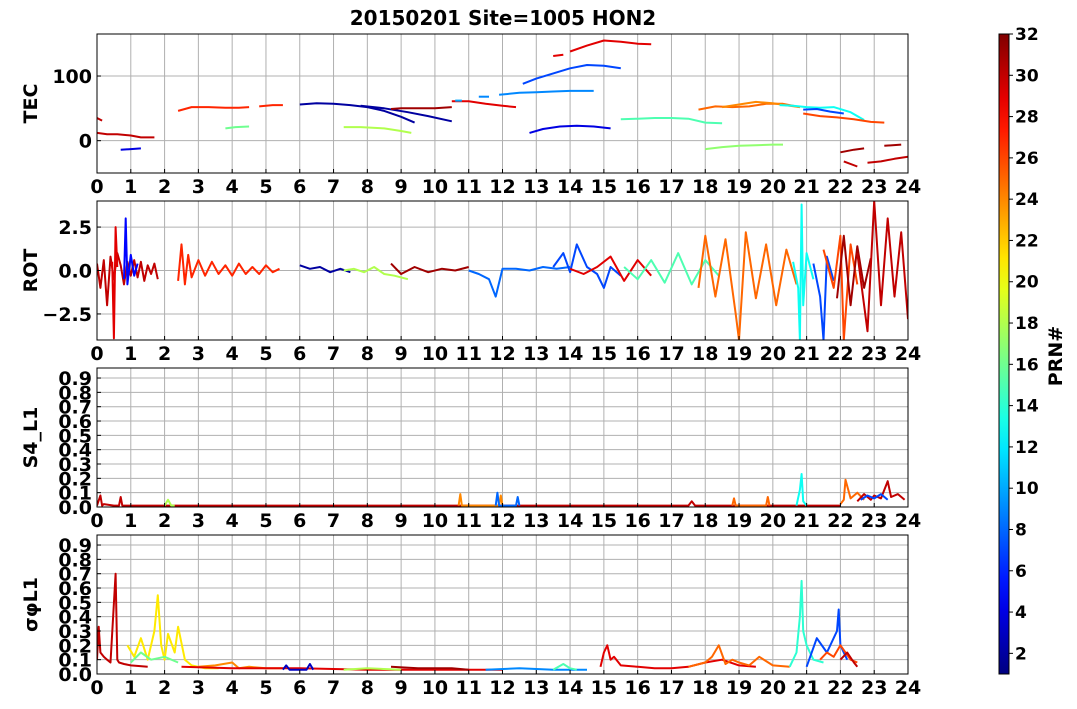 The height and width of the screenshot is (709, 1077). I want to click on x-tick-label: 14, so click(570, 521).